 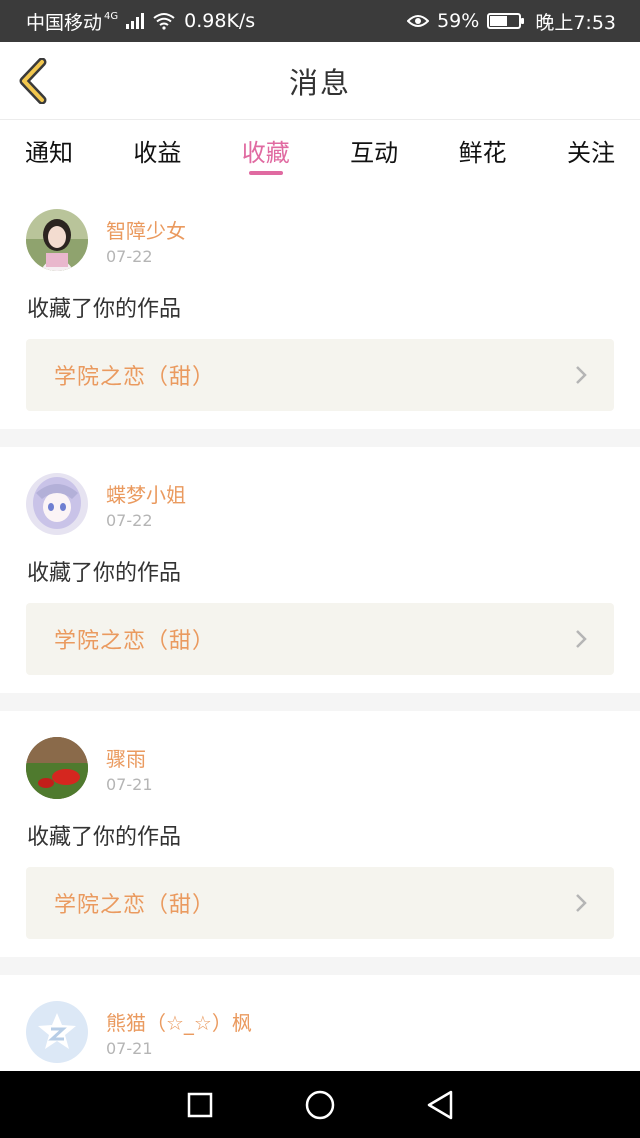 What do you see at coordinates (220, 21) in the screenshot?
I see `network-speed: 0.98K/s` at bounding box center [220, 21].